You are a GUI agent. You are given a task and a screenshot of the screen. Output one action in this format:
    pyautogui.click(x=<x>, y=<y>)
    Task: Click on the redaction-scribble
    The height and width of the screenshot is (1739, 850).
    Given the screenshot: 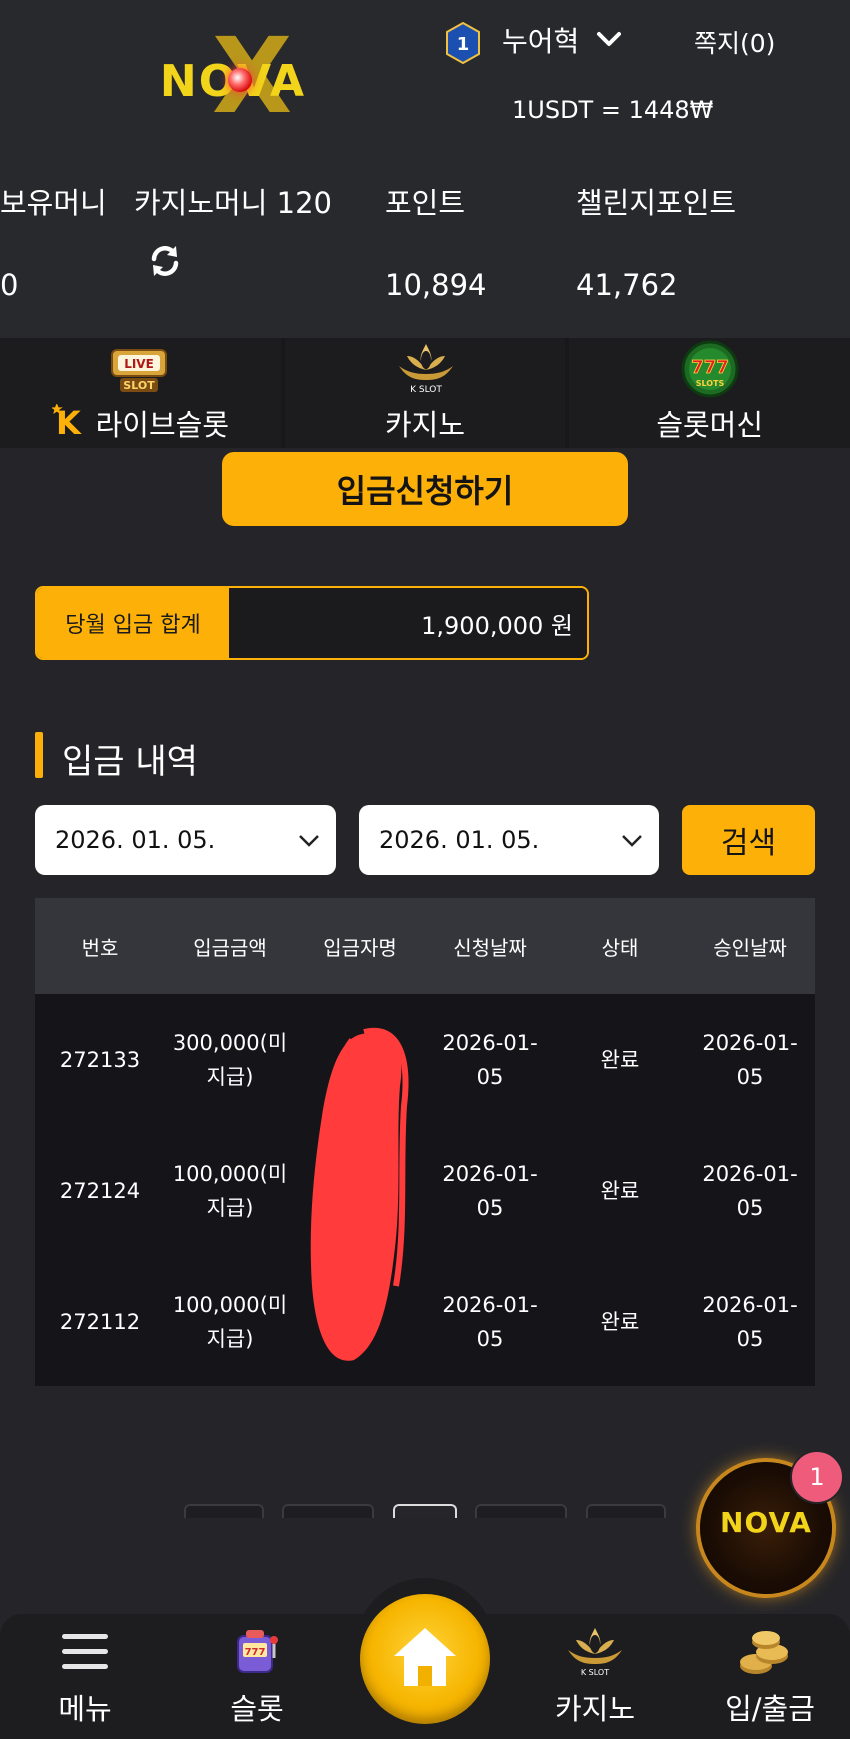 What is the action you would take?
    pyautogui.click(x=359, y=1194)
    